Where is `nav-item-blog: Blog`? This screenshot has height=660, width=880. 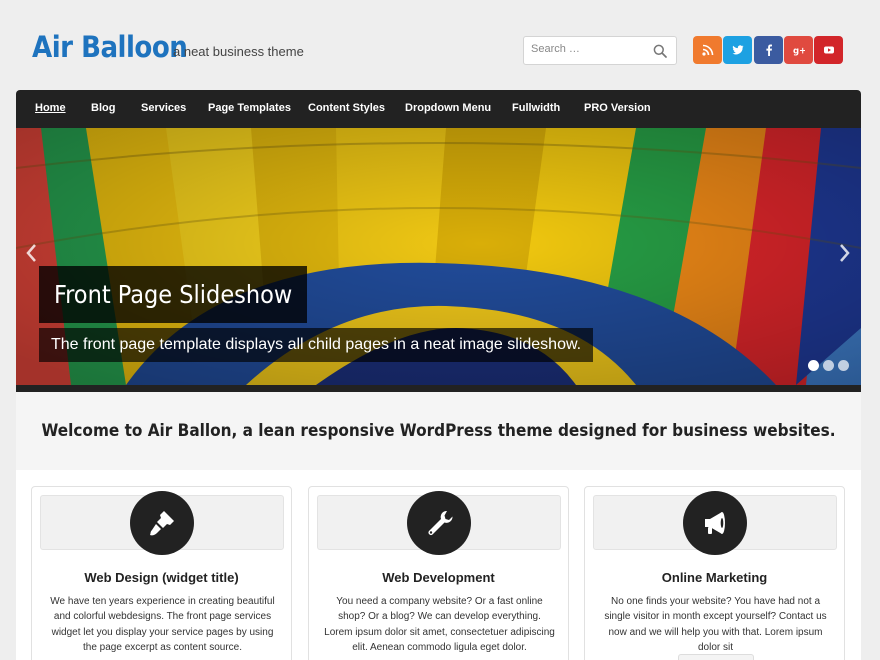
nav-item-blog: Blog is located at coordinates (103, 108).